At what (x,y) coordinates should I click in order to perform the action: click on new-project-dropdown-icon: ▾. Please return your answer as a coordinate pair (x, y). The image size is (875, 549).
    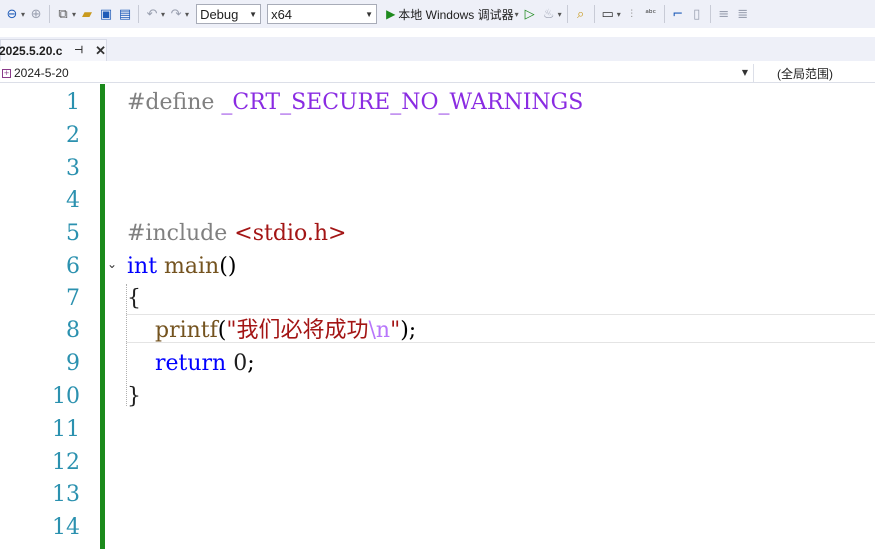
    Looking at the image, I should click on (74, 14).